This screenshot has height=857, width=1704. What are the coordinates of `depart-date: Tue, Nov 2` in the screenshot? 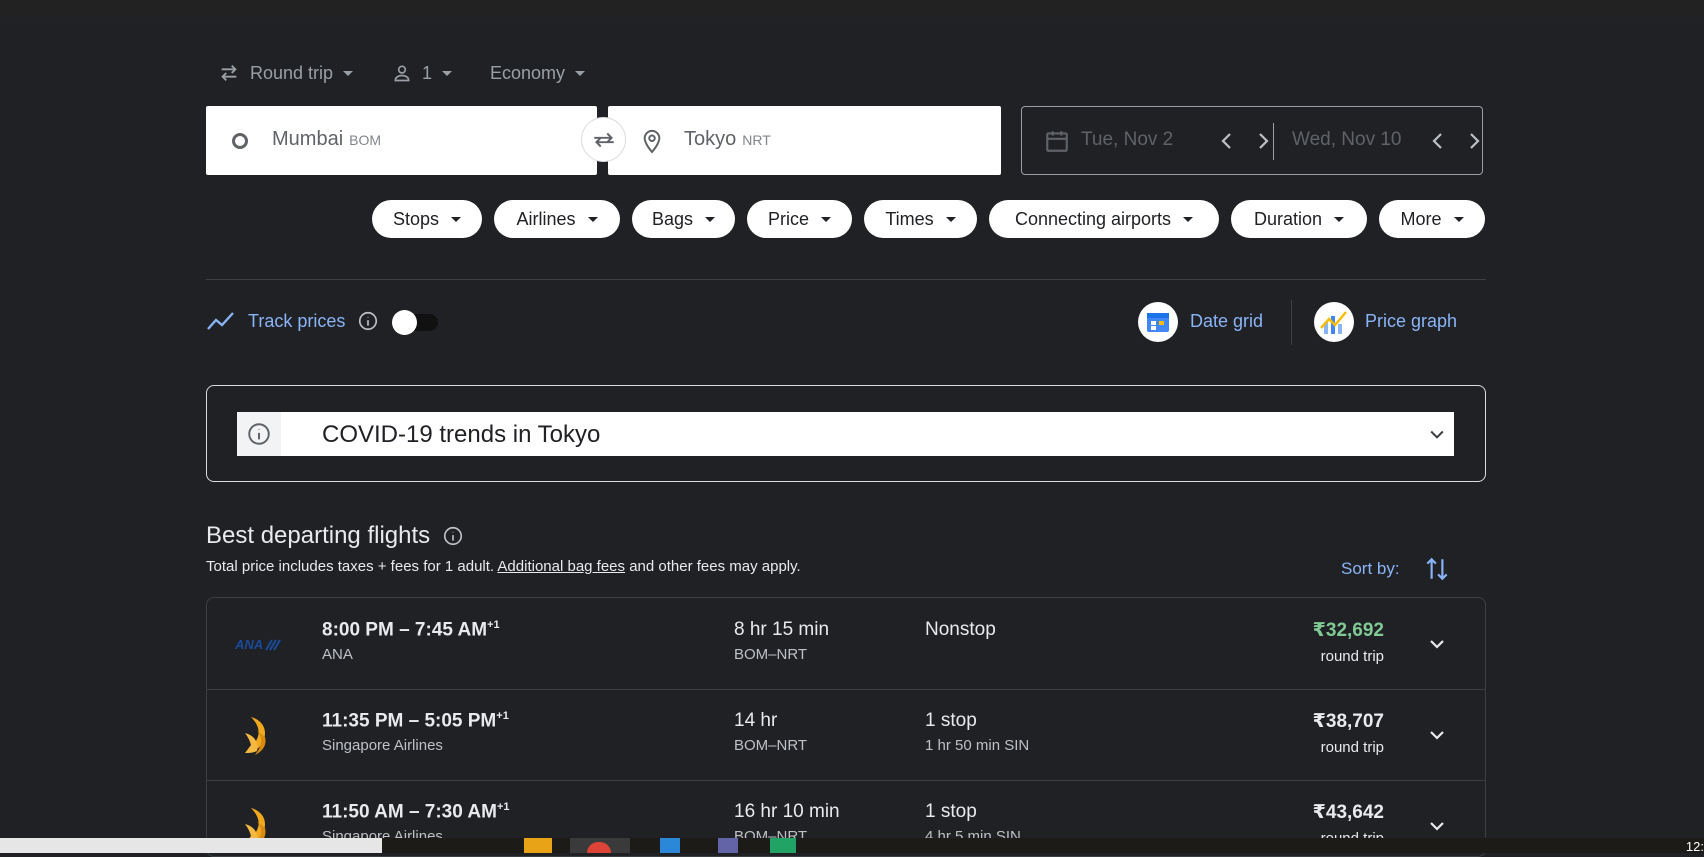 It's located at (1127, 140).